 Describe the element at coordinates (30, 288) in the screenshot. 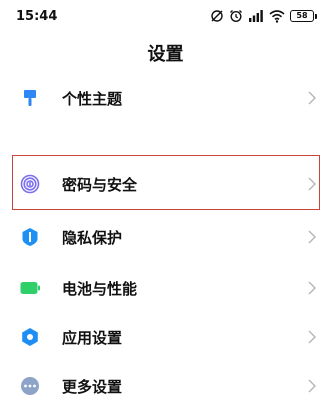

I see `battery-performance-icon` at that location.